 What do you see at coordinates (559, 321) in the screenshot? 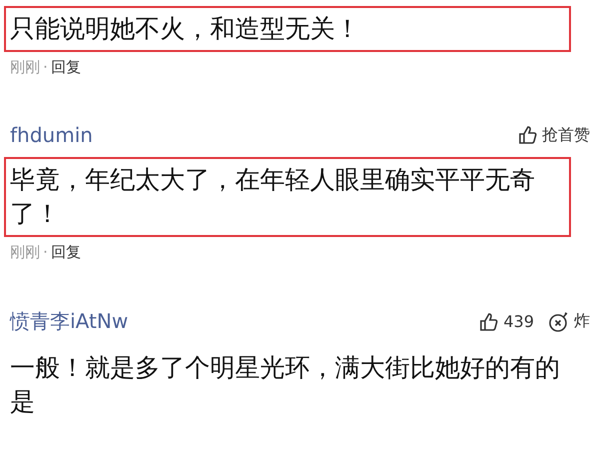
I see `bomb-icon` at bounding box center [559, 321].